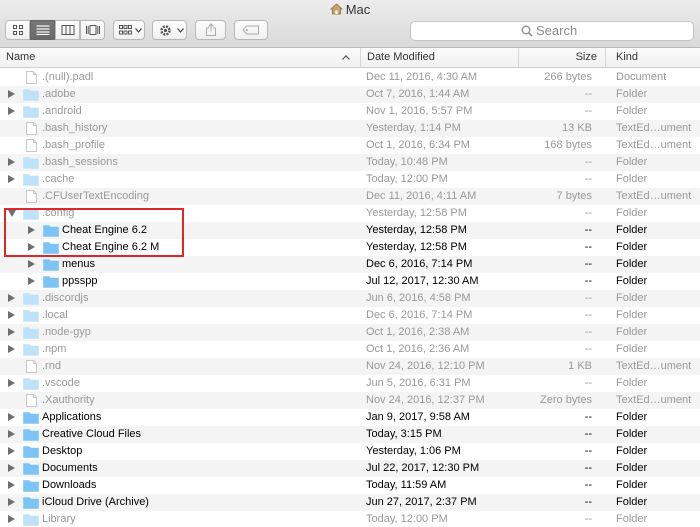 The width and height of the screenshot is (700, 527). What do you see at coordinates (350, 111) in the screenshot?
I see `table-row: .android Nov 1, 2016, 5:57 PM -- Folder` at bounding box center [350, 111].